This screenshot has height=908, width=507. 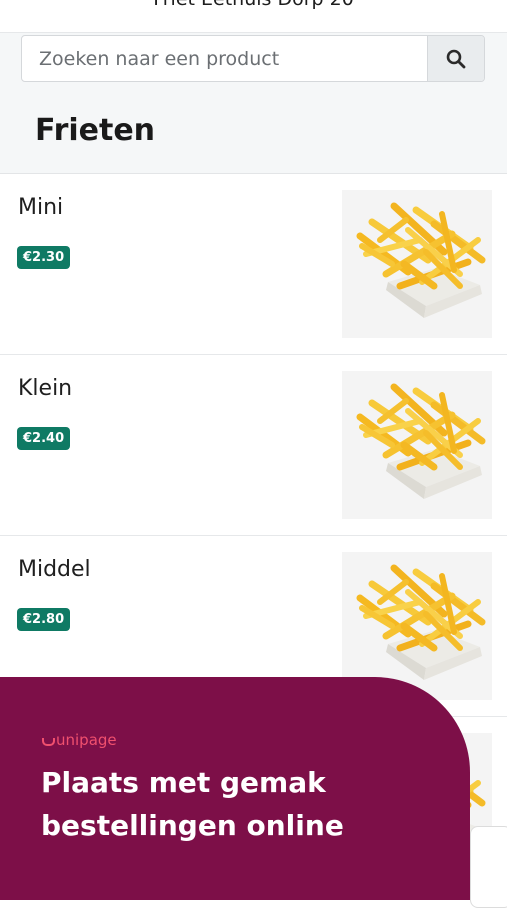 I want to click on unipage-logo: unipage, so click(x=79, y=740).